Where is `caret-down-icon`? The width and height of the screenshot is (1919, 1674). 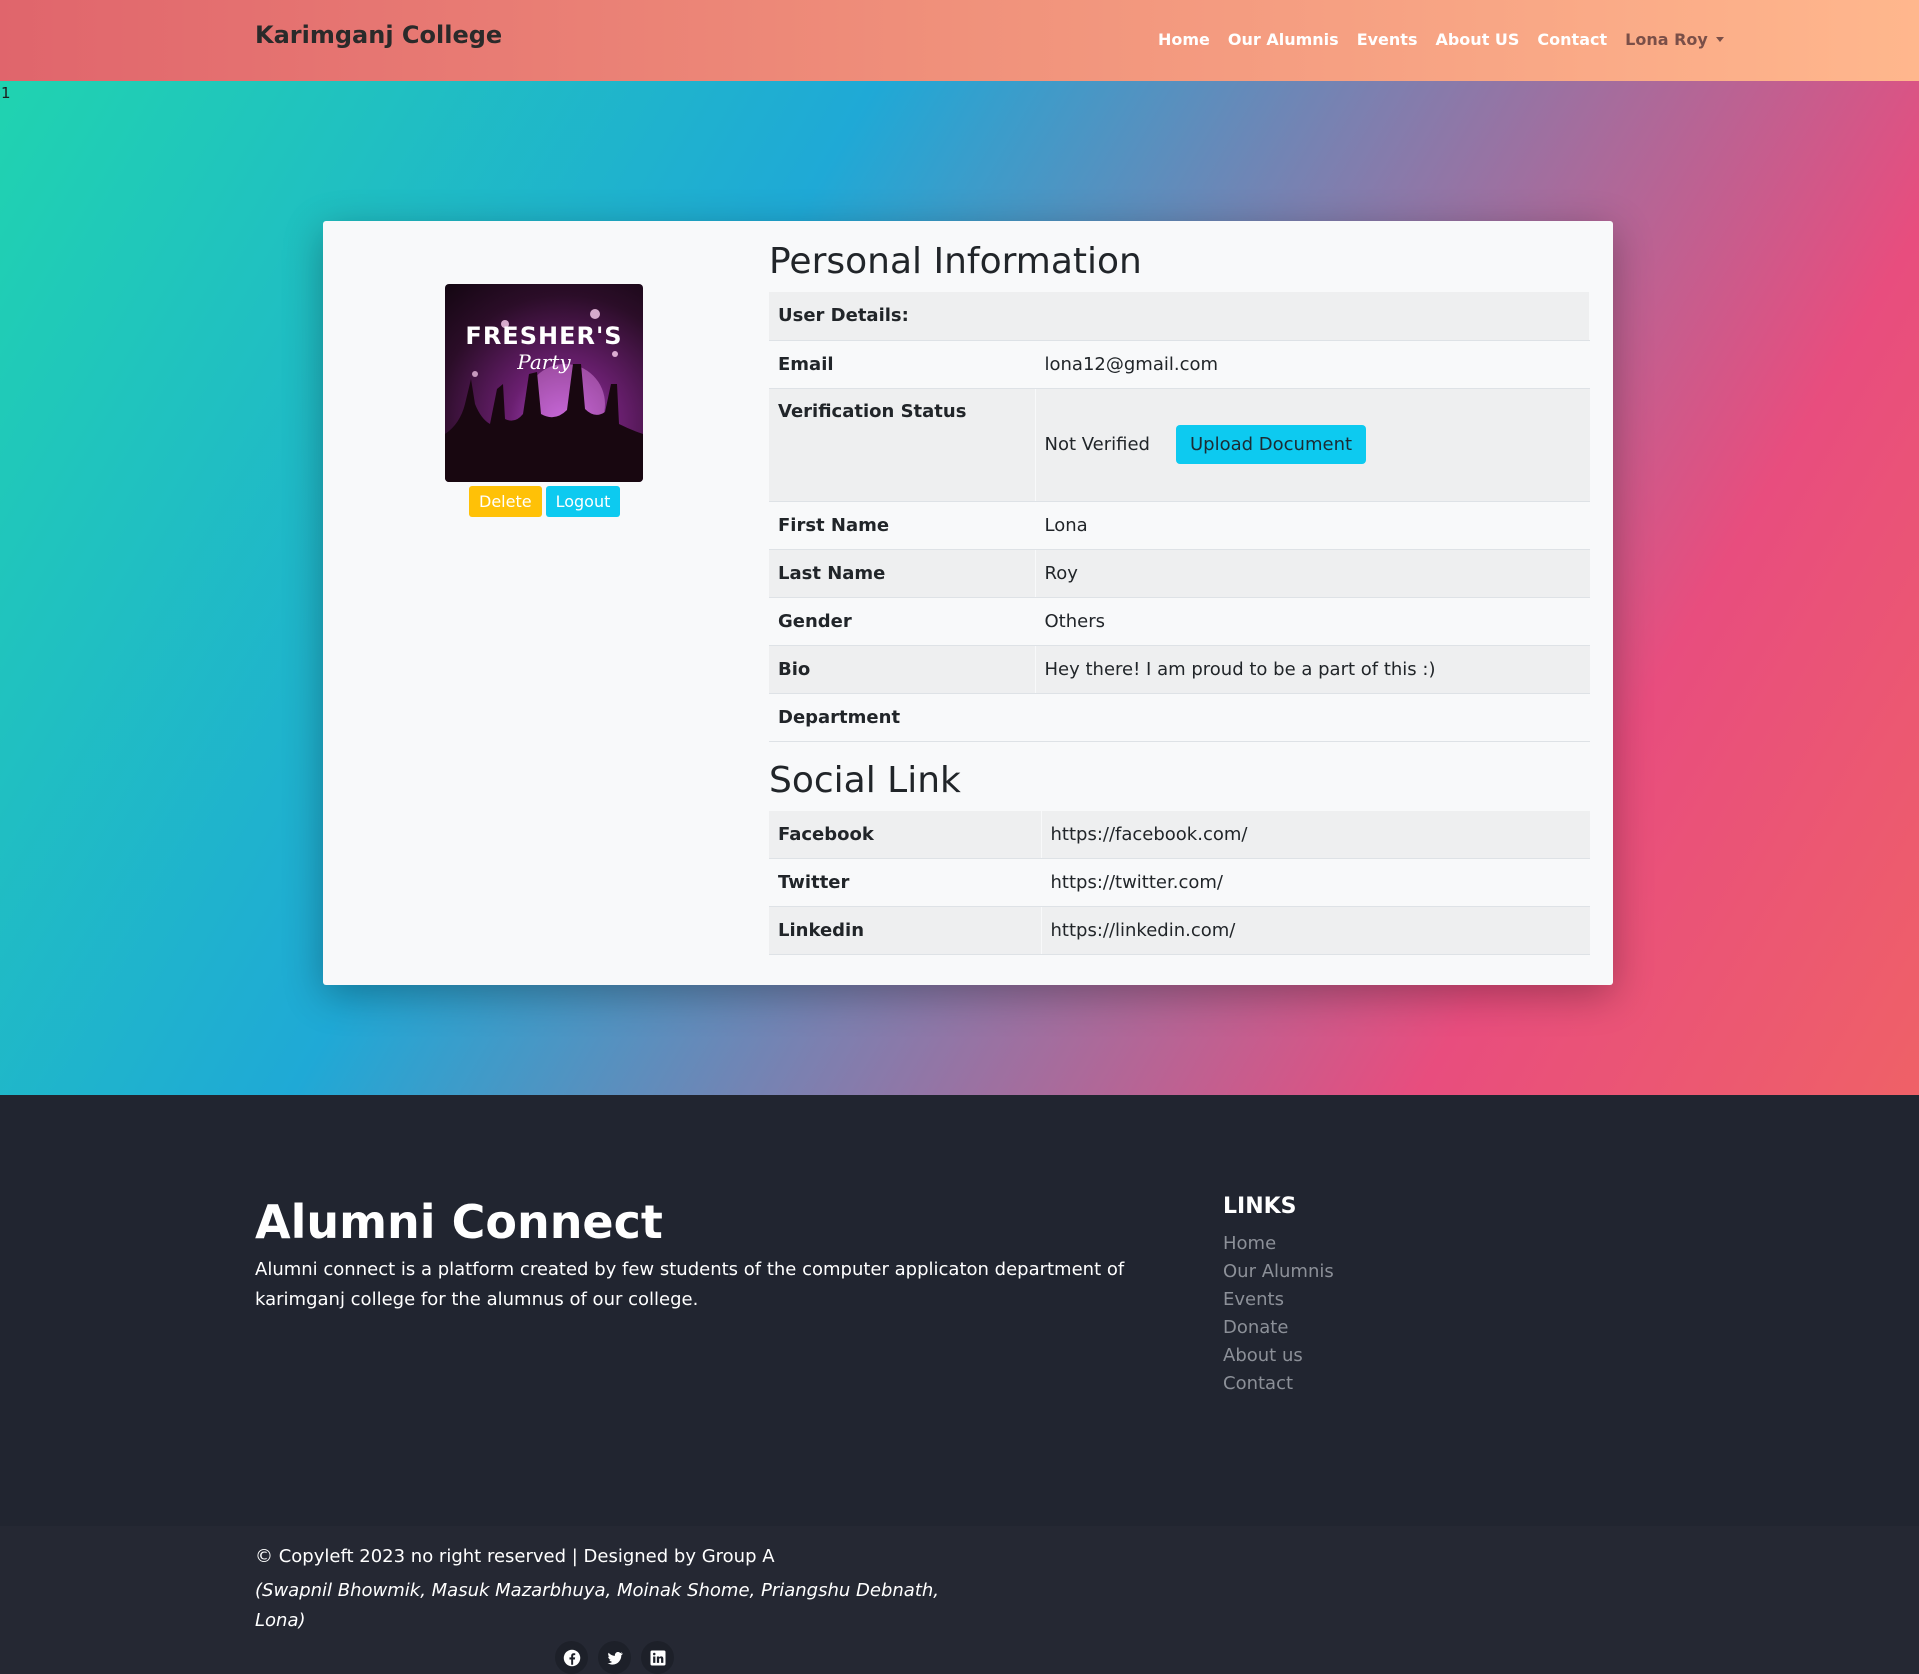
caret-down-icon is located at coordinates (1719, 39).